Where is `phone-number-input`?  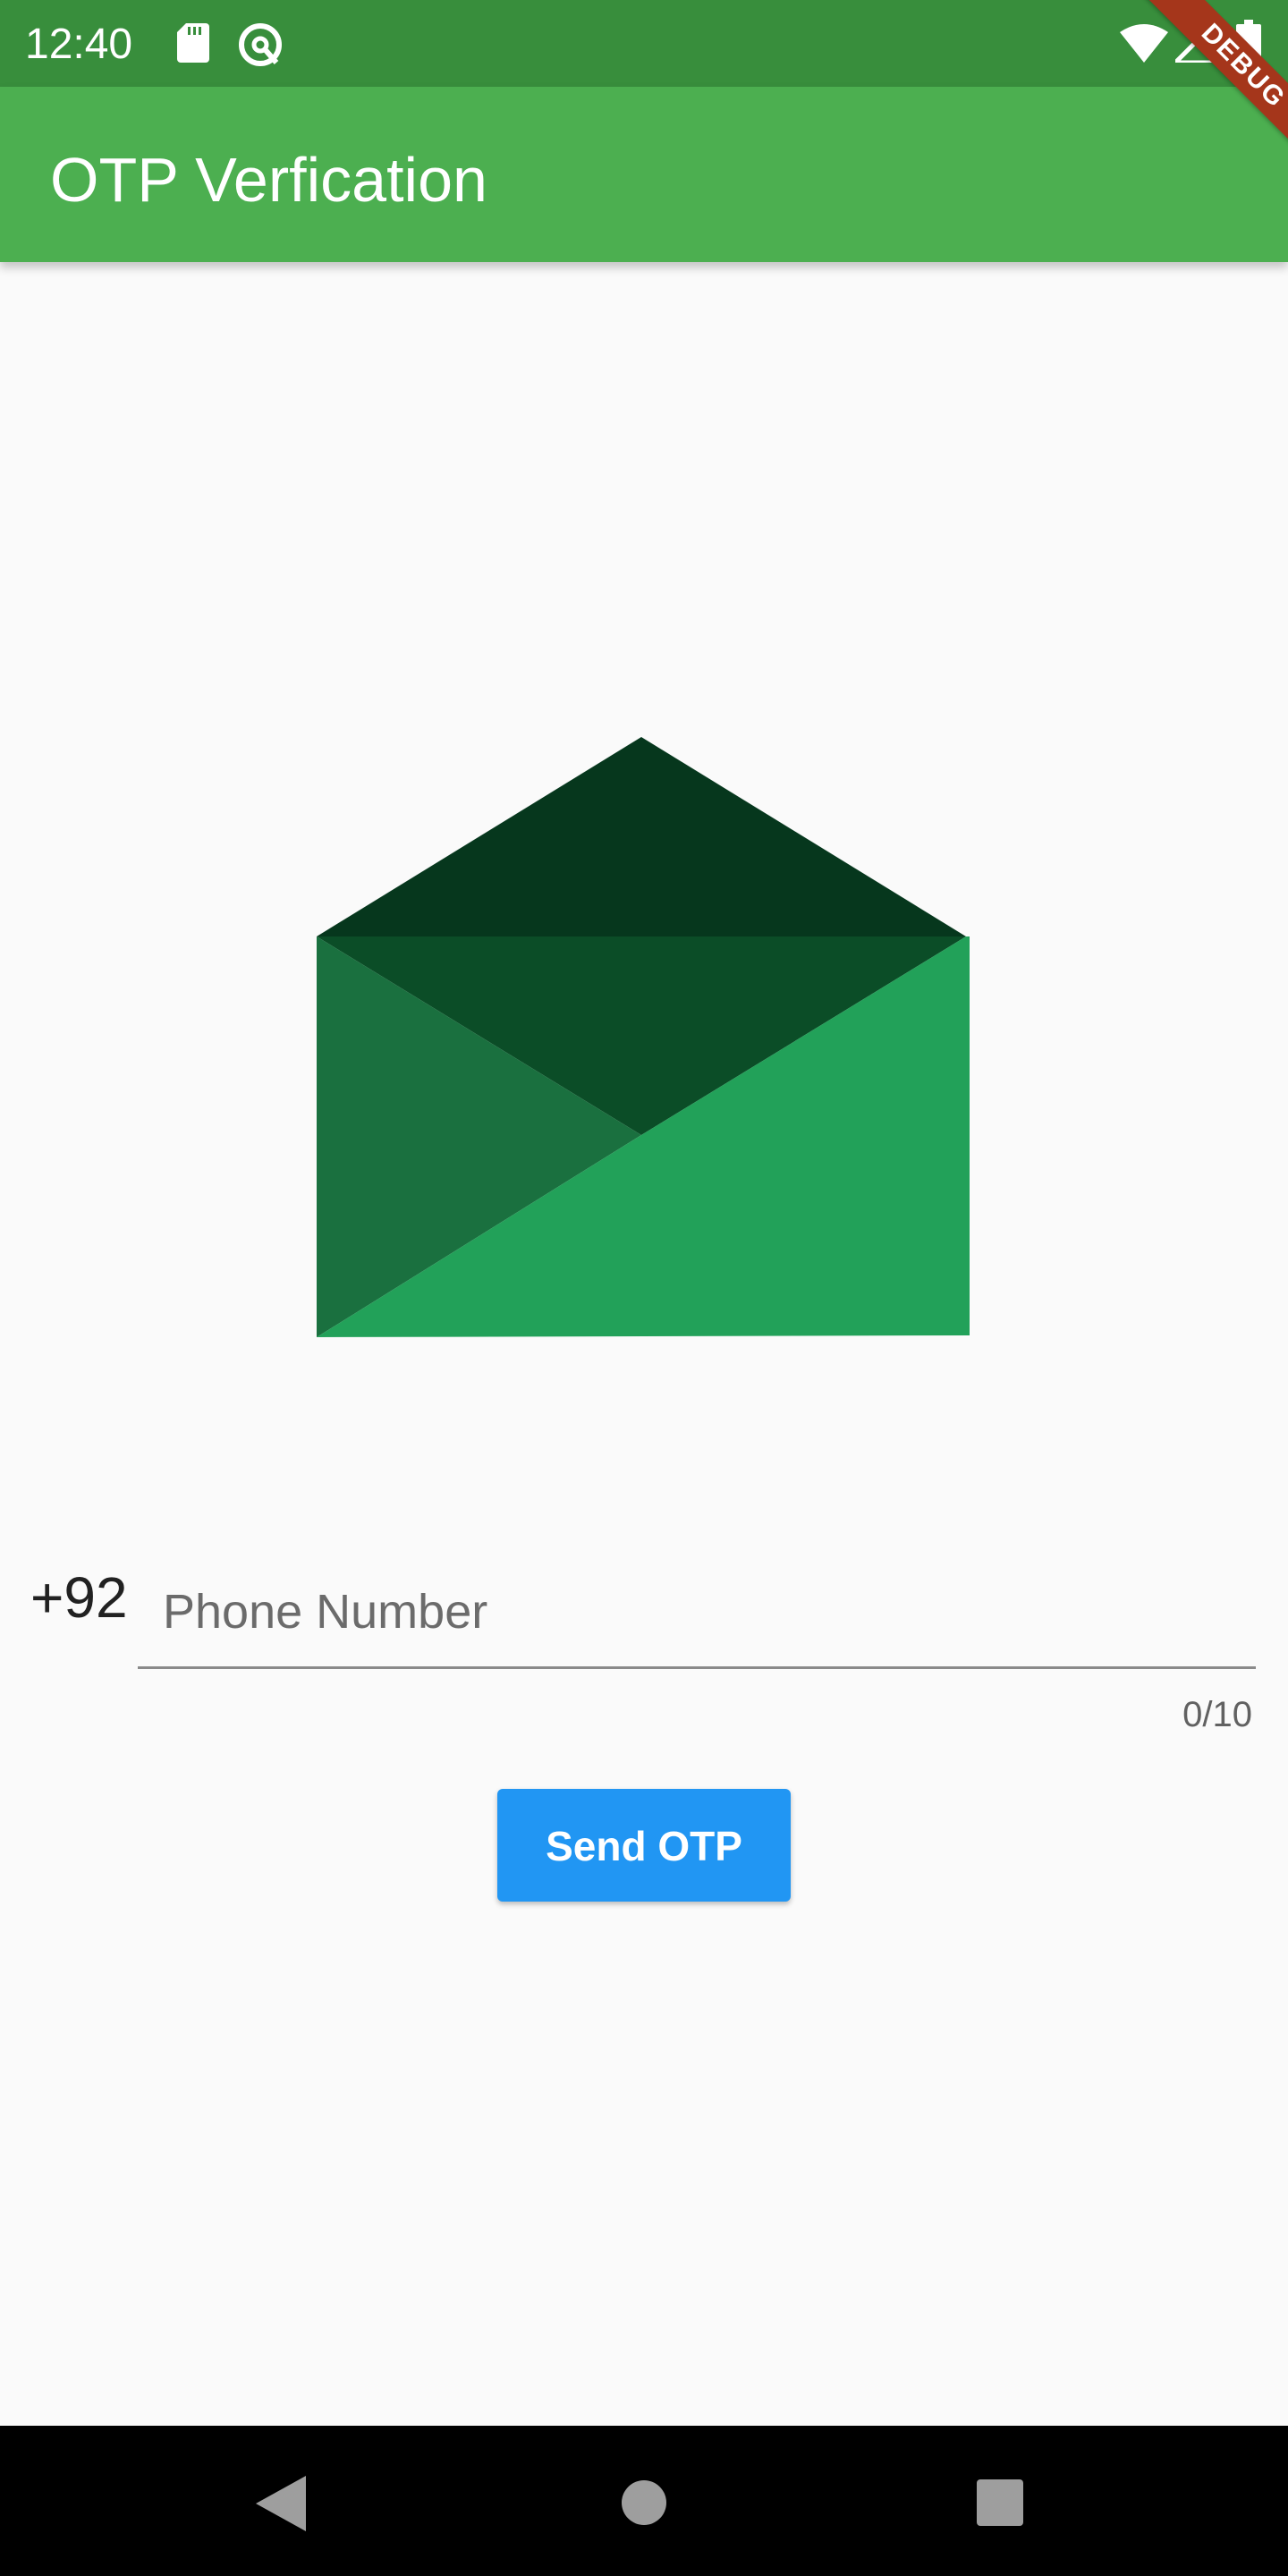 phone-number-input is located at coordinates (697, 1612).